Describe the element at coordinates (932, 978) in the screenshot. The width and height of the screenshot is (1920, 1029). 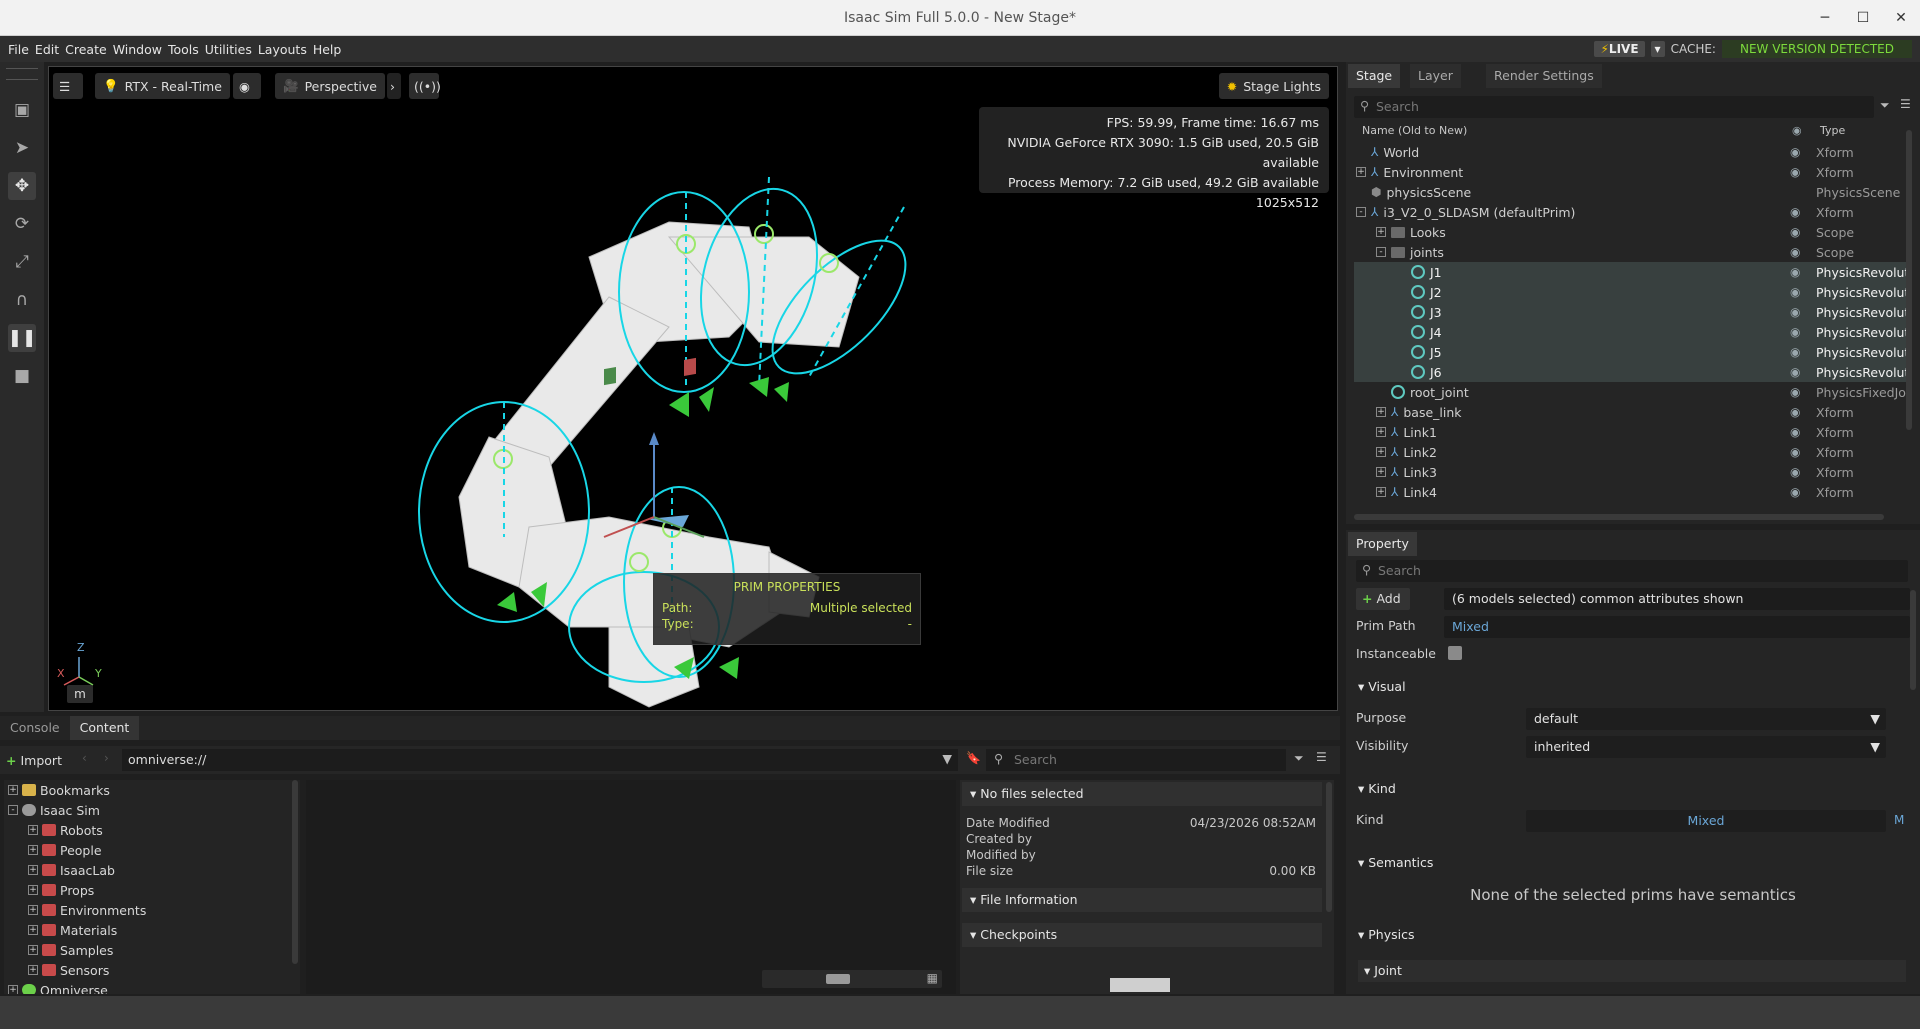
I see `grid-view-icon: ▦` at that location.